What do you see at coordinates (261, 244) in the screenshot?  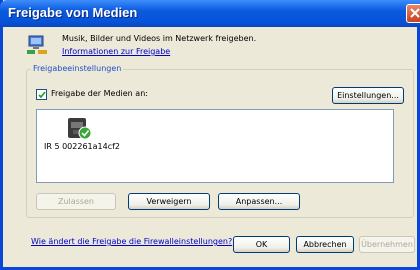 I see `ok-button: OK` at bounding box center [261, 244].